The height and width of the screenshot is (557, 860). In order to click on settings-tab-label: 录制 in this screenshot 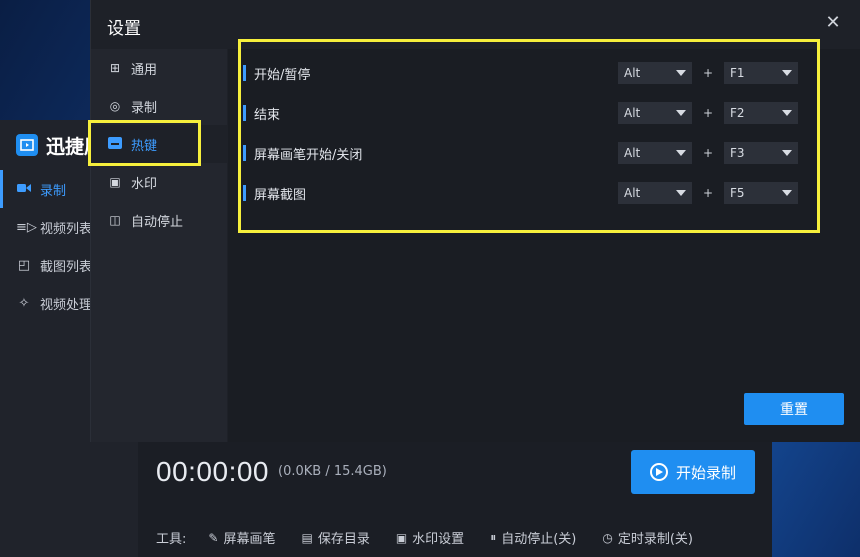, I will do `click(144, 108)`.